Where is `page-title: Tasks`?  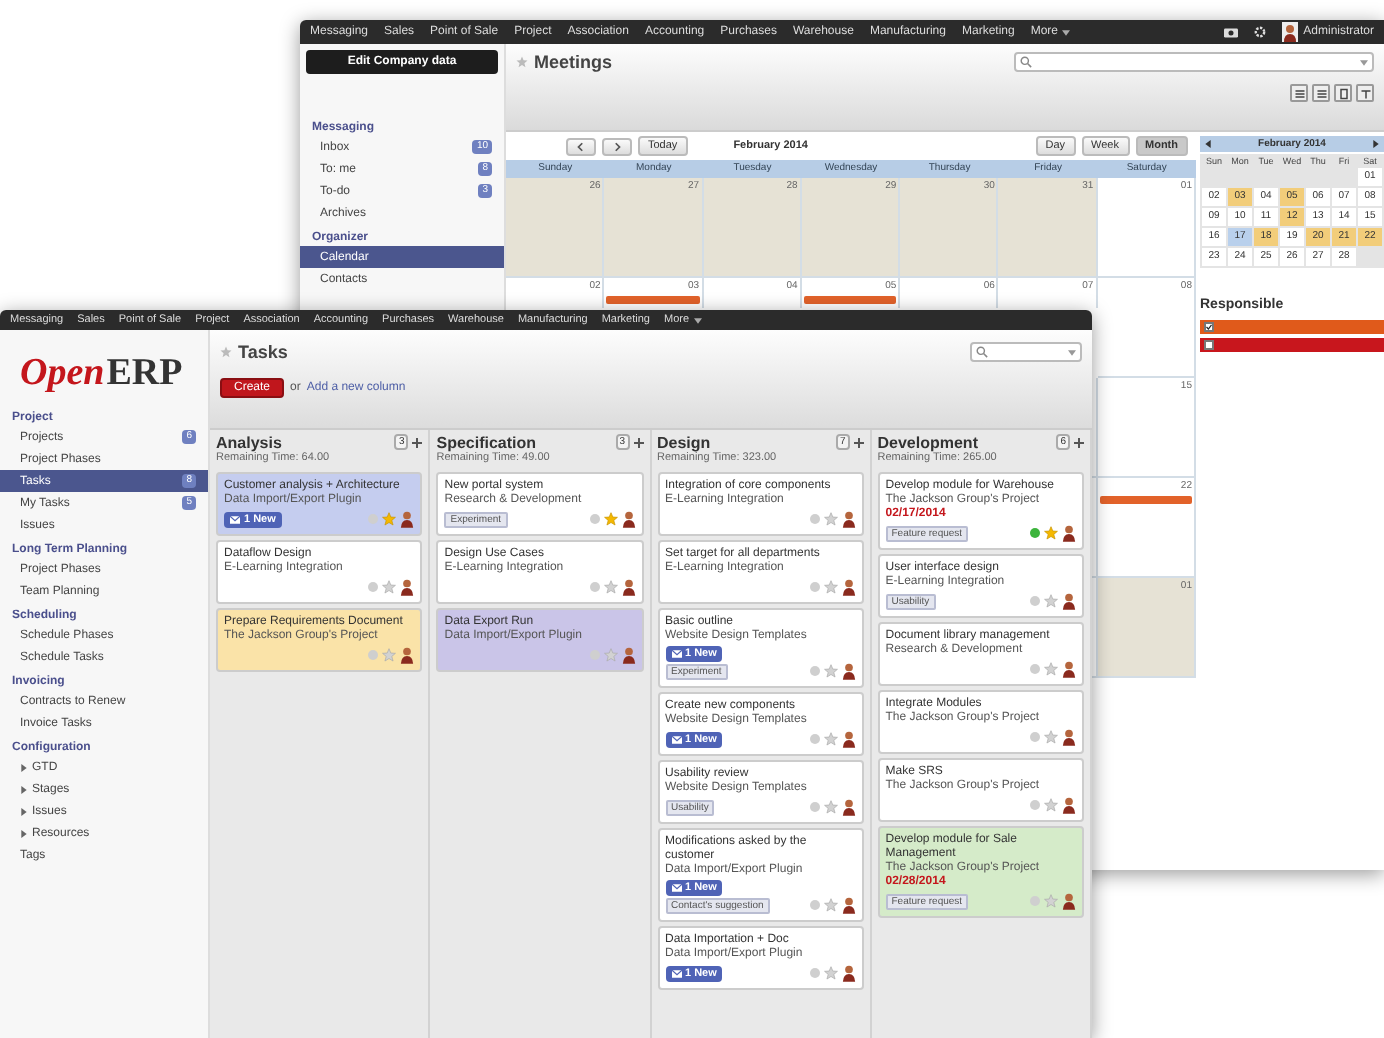
page-title: Tasks is located at coordinates (254, 352).